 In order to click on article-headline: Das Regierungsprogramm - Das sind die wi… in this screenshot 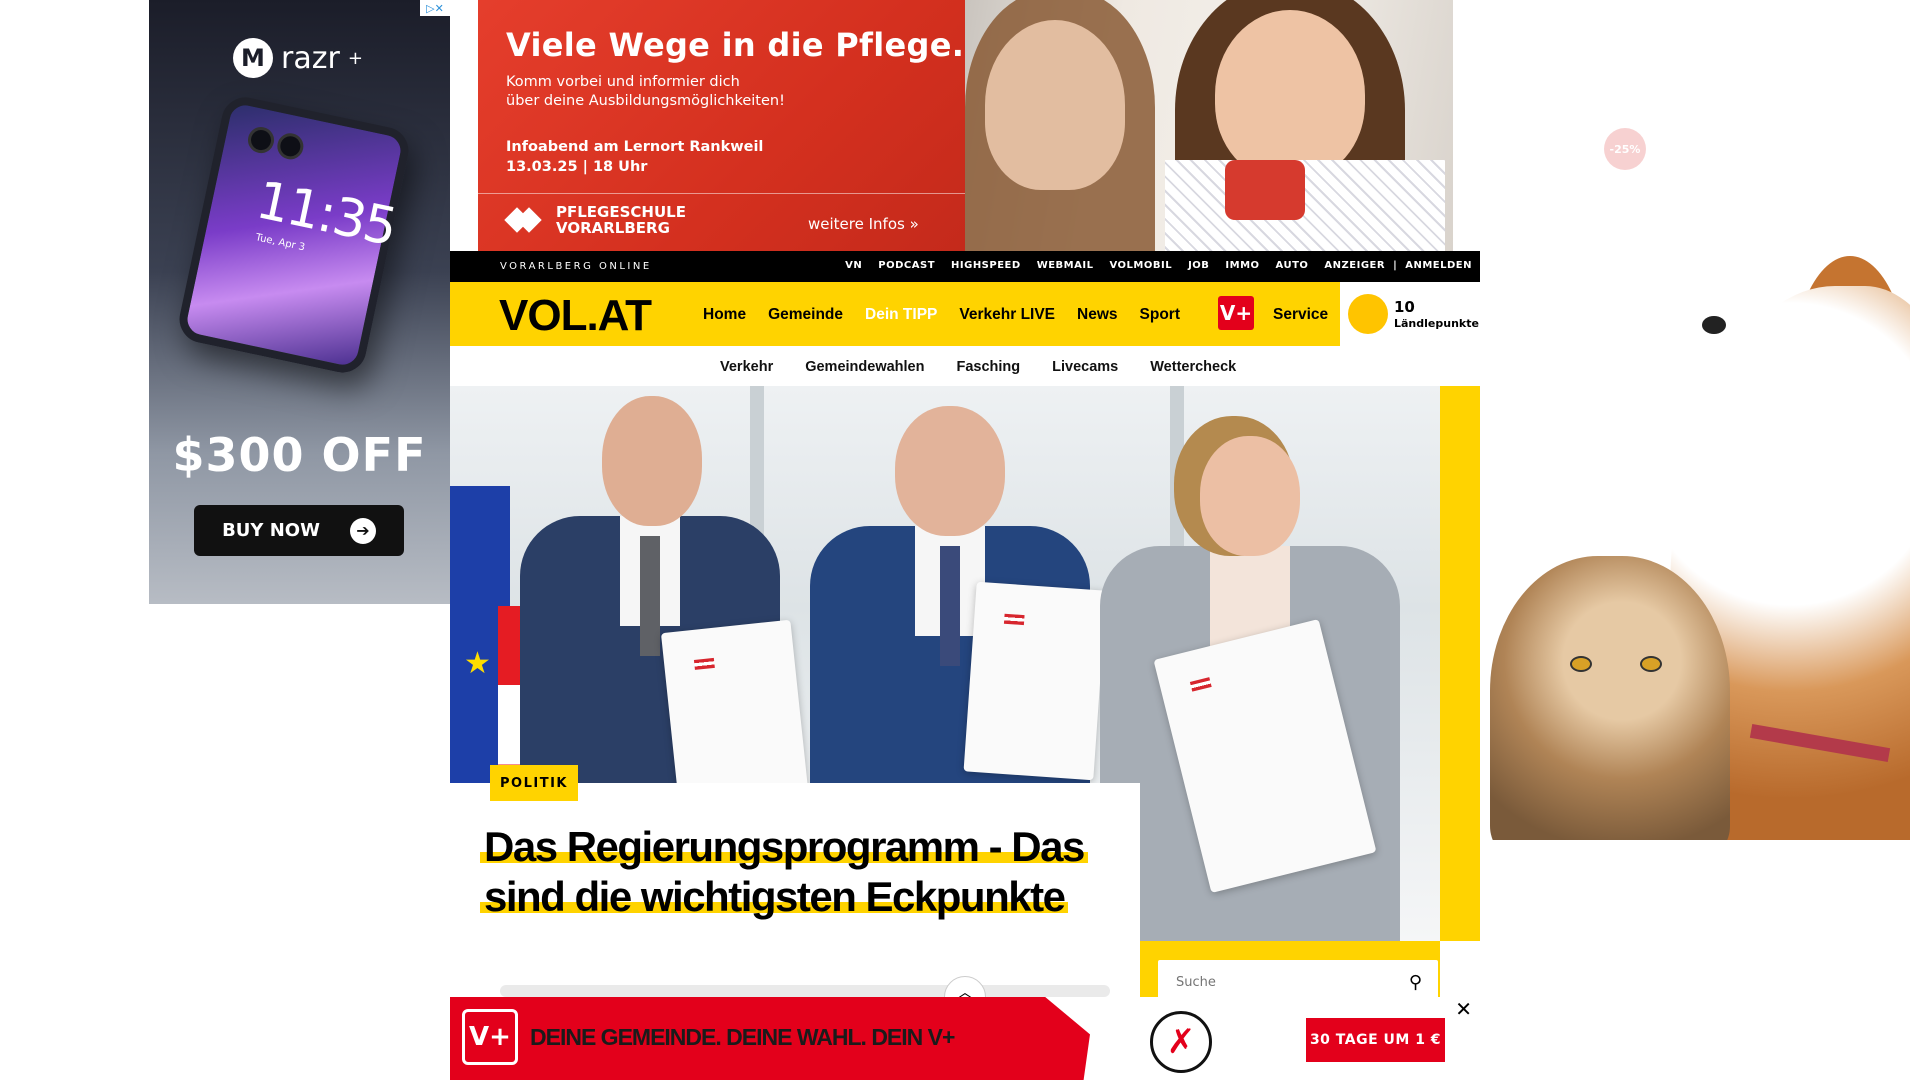, I will do `click(800, 872)`.